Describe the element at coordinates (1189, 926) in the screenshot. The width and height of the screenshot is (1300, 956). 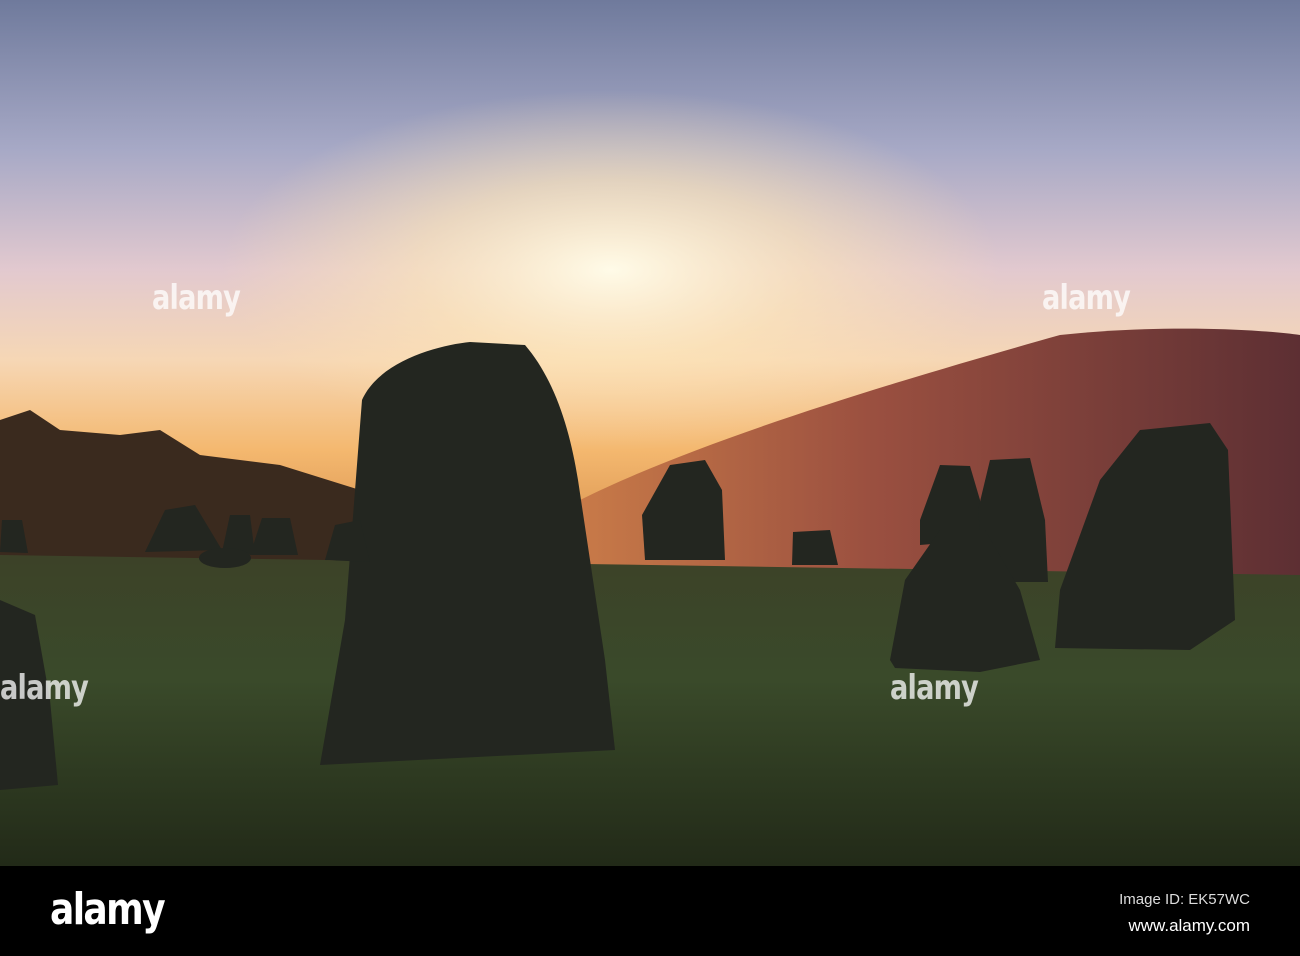
I see `website-link: www.alamy.com` at that location.